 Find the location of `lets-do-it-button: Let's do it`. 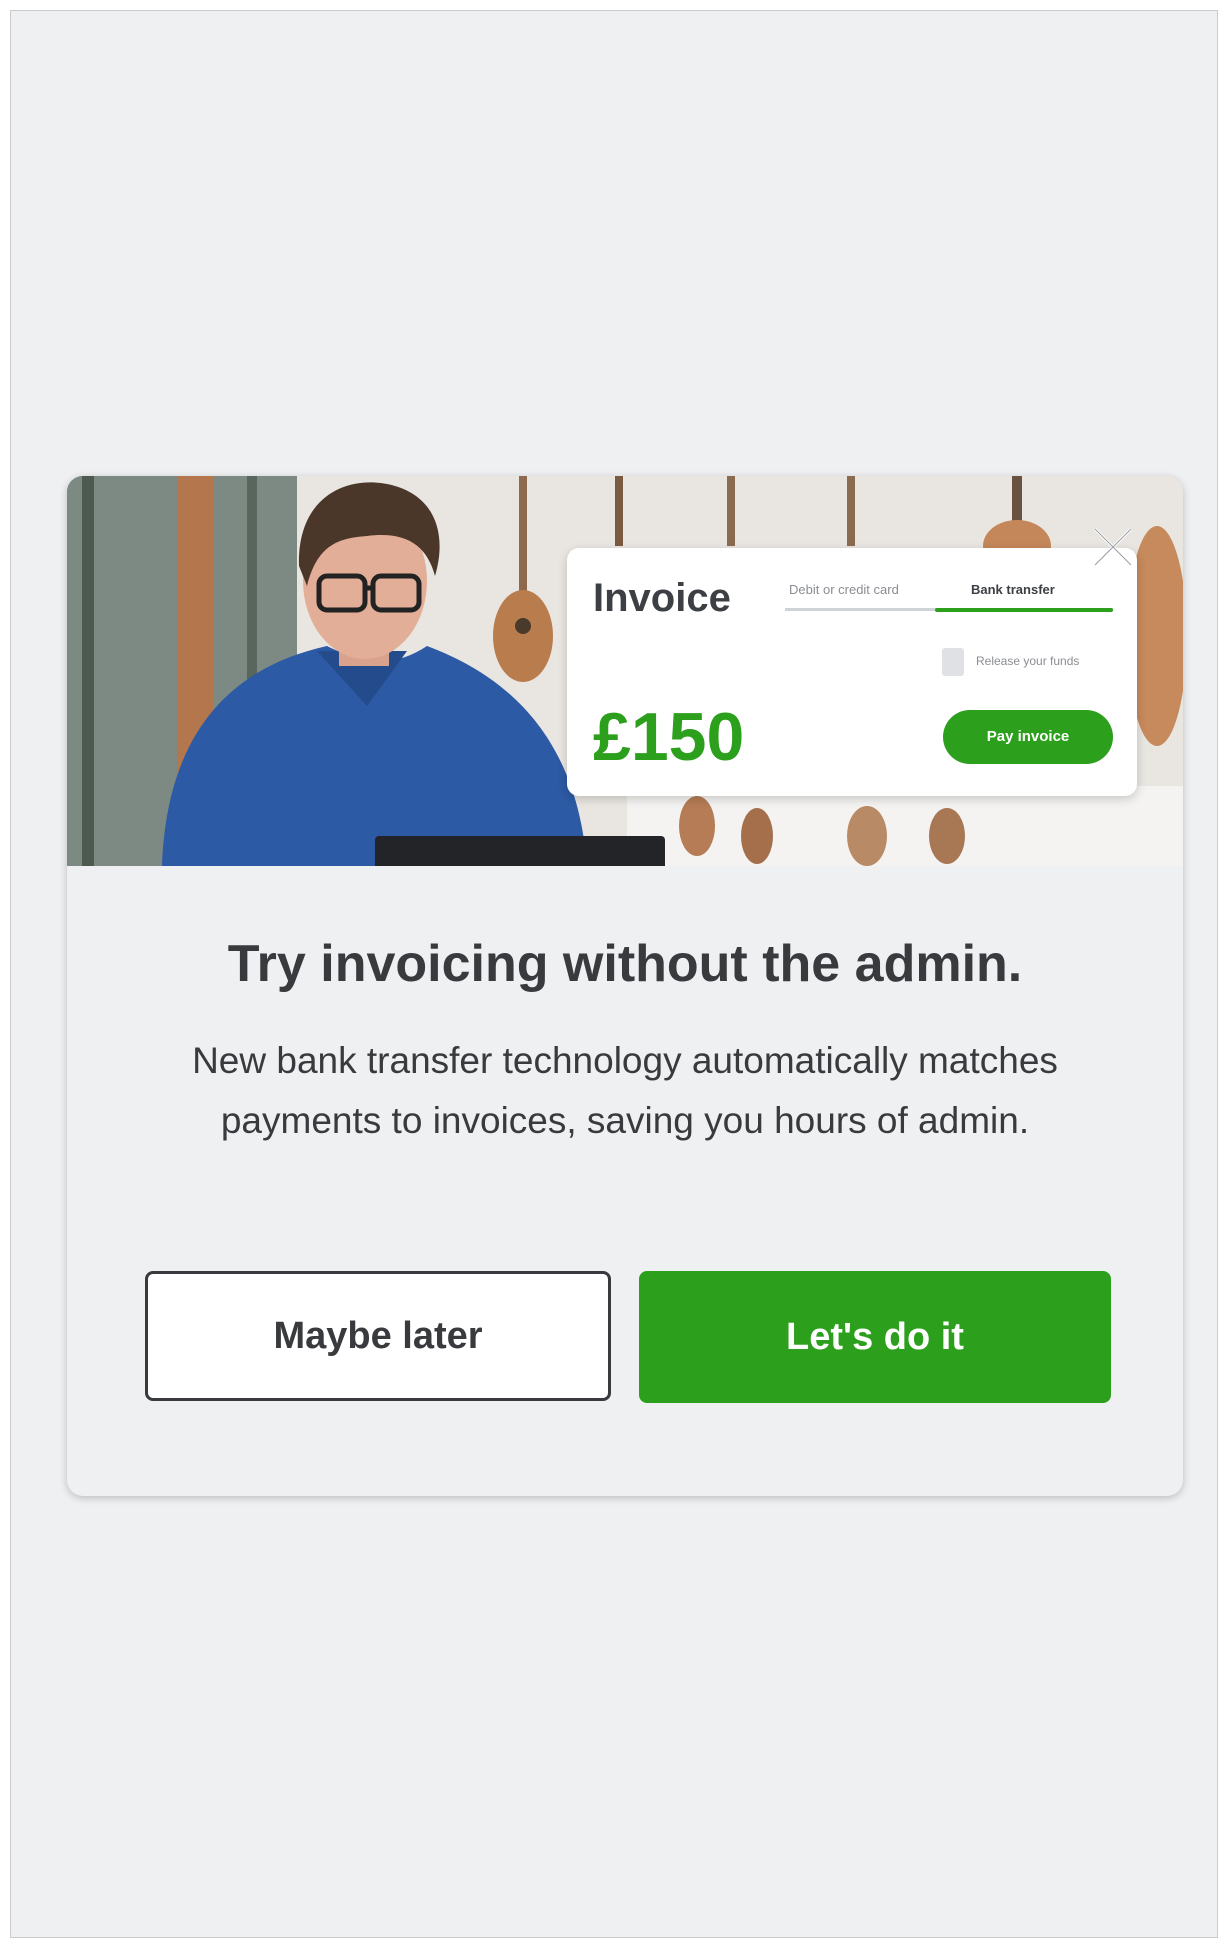

lets-do-it-button: Let's do it is located at coordinates (875, 1337).